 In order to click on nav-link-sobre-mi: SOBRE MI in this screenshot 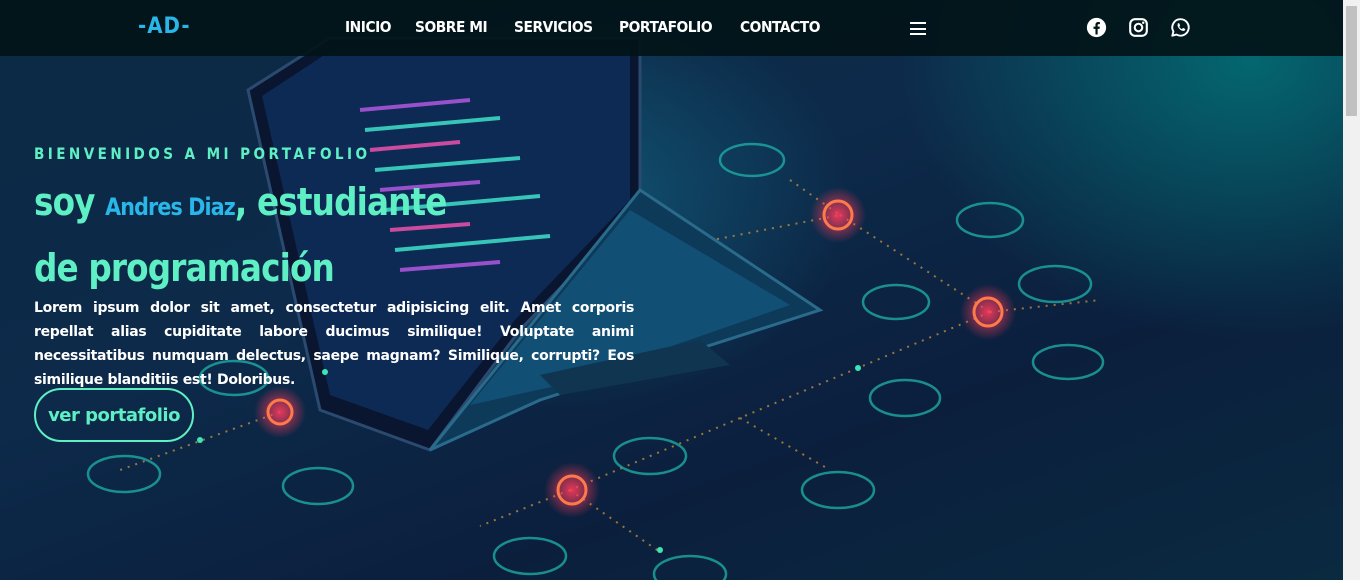, I will do `click(451, 27)`.